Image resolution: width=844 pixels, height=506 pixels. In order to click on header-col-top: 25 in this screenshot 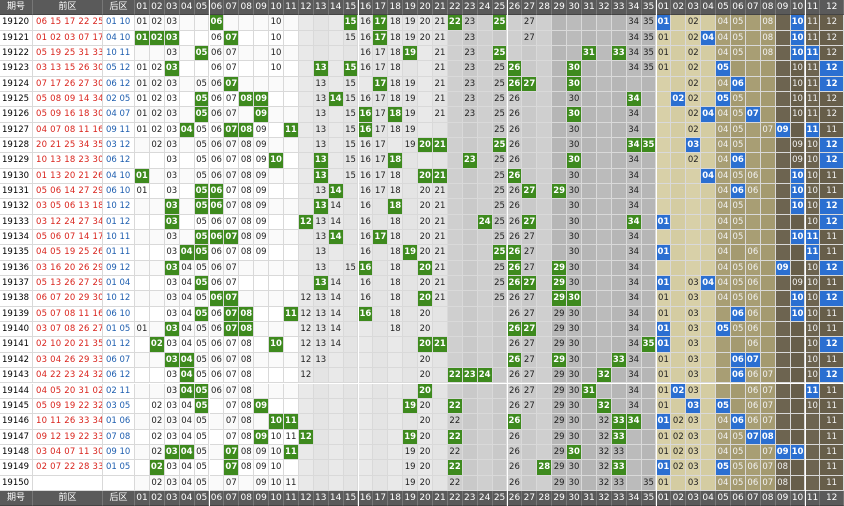, I will do `click(500, 8)`.